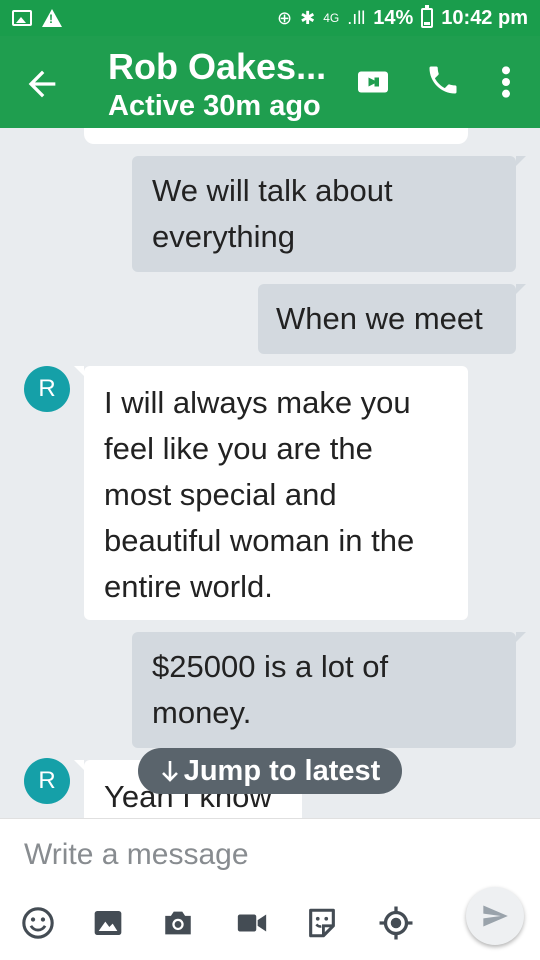  What do you see at coordinates (427, 16) in the screenshot?
I see `battery-icon` at bounding box center [427, 16].